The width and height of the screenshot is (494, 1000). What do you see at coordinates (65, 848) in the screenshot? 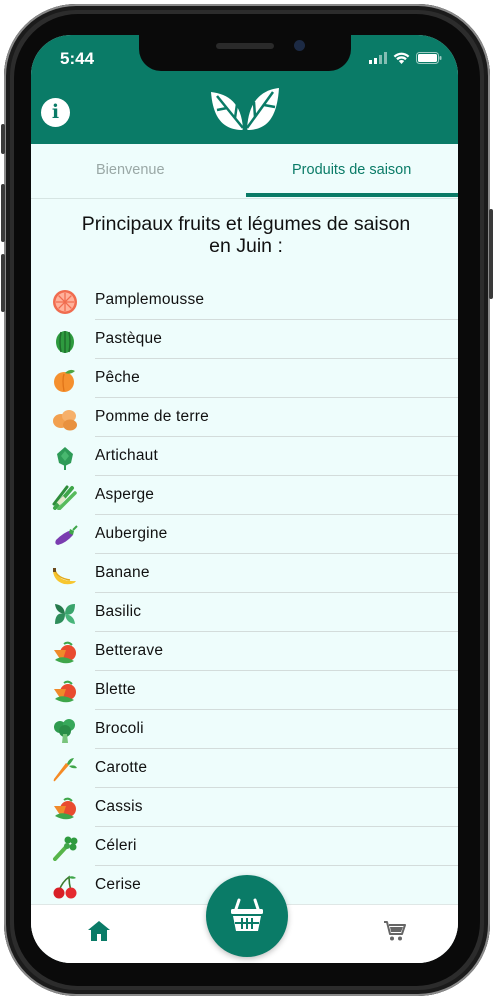
I see `celery-icon` at bounding box center [65, 848].